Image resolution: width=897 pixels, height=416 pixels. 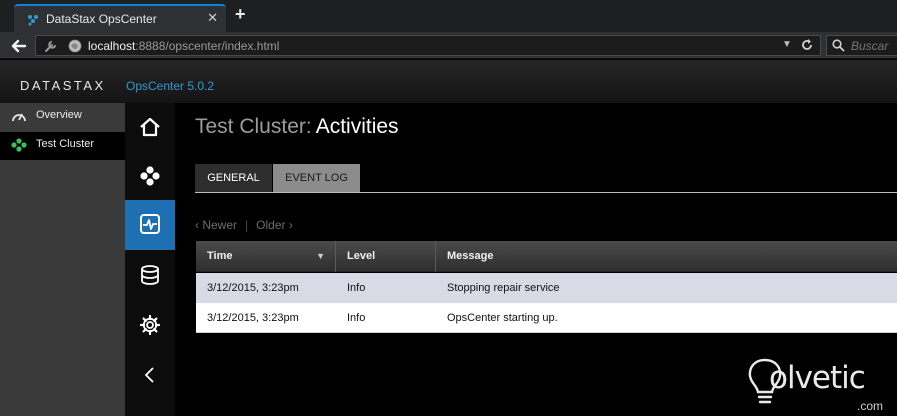 What do you see at coordinates (19, 117) in the screenshot?
I see `gauge-icon` at bounding box center [19, 117].